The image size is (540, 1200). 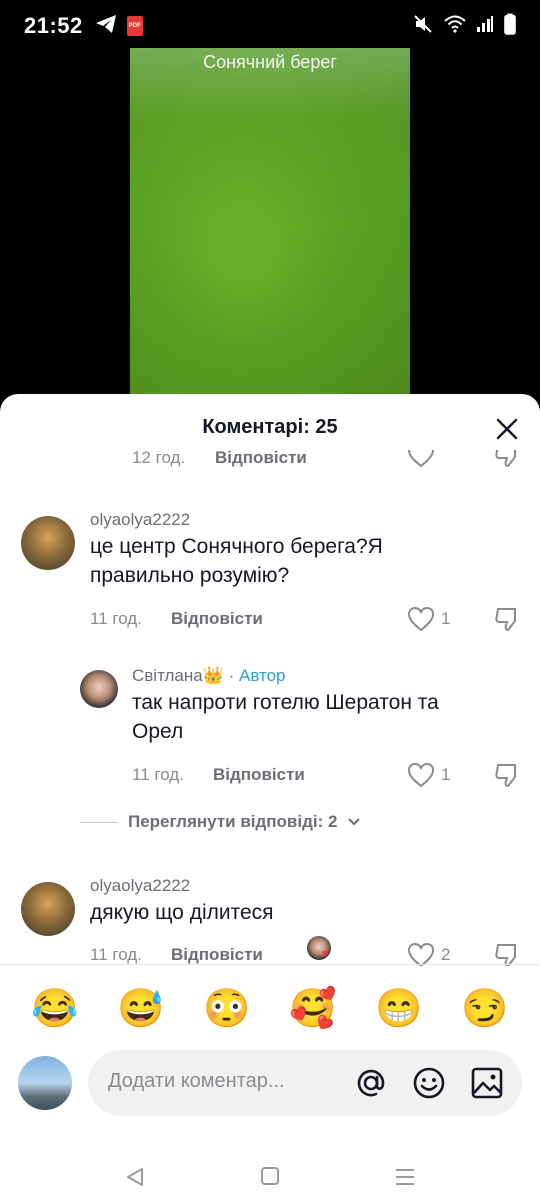 What do you see at coordinates (135, 1179) in the screenshot?
I see `back-icon` at bounding box center [135, 1179].